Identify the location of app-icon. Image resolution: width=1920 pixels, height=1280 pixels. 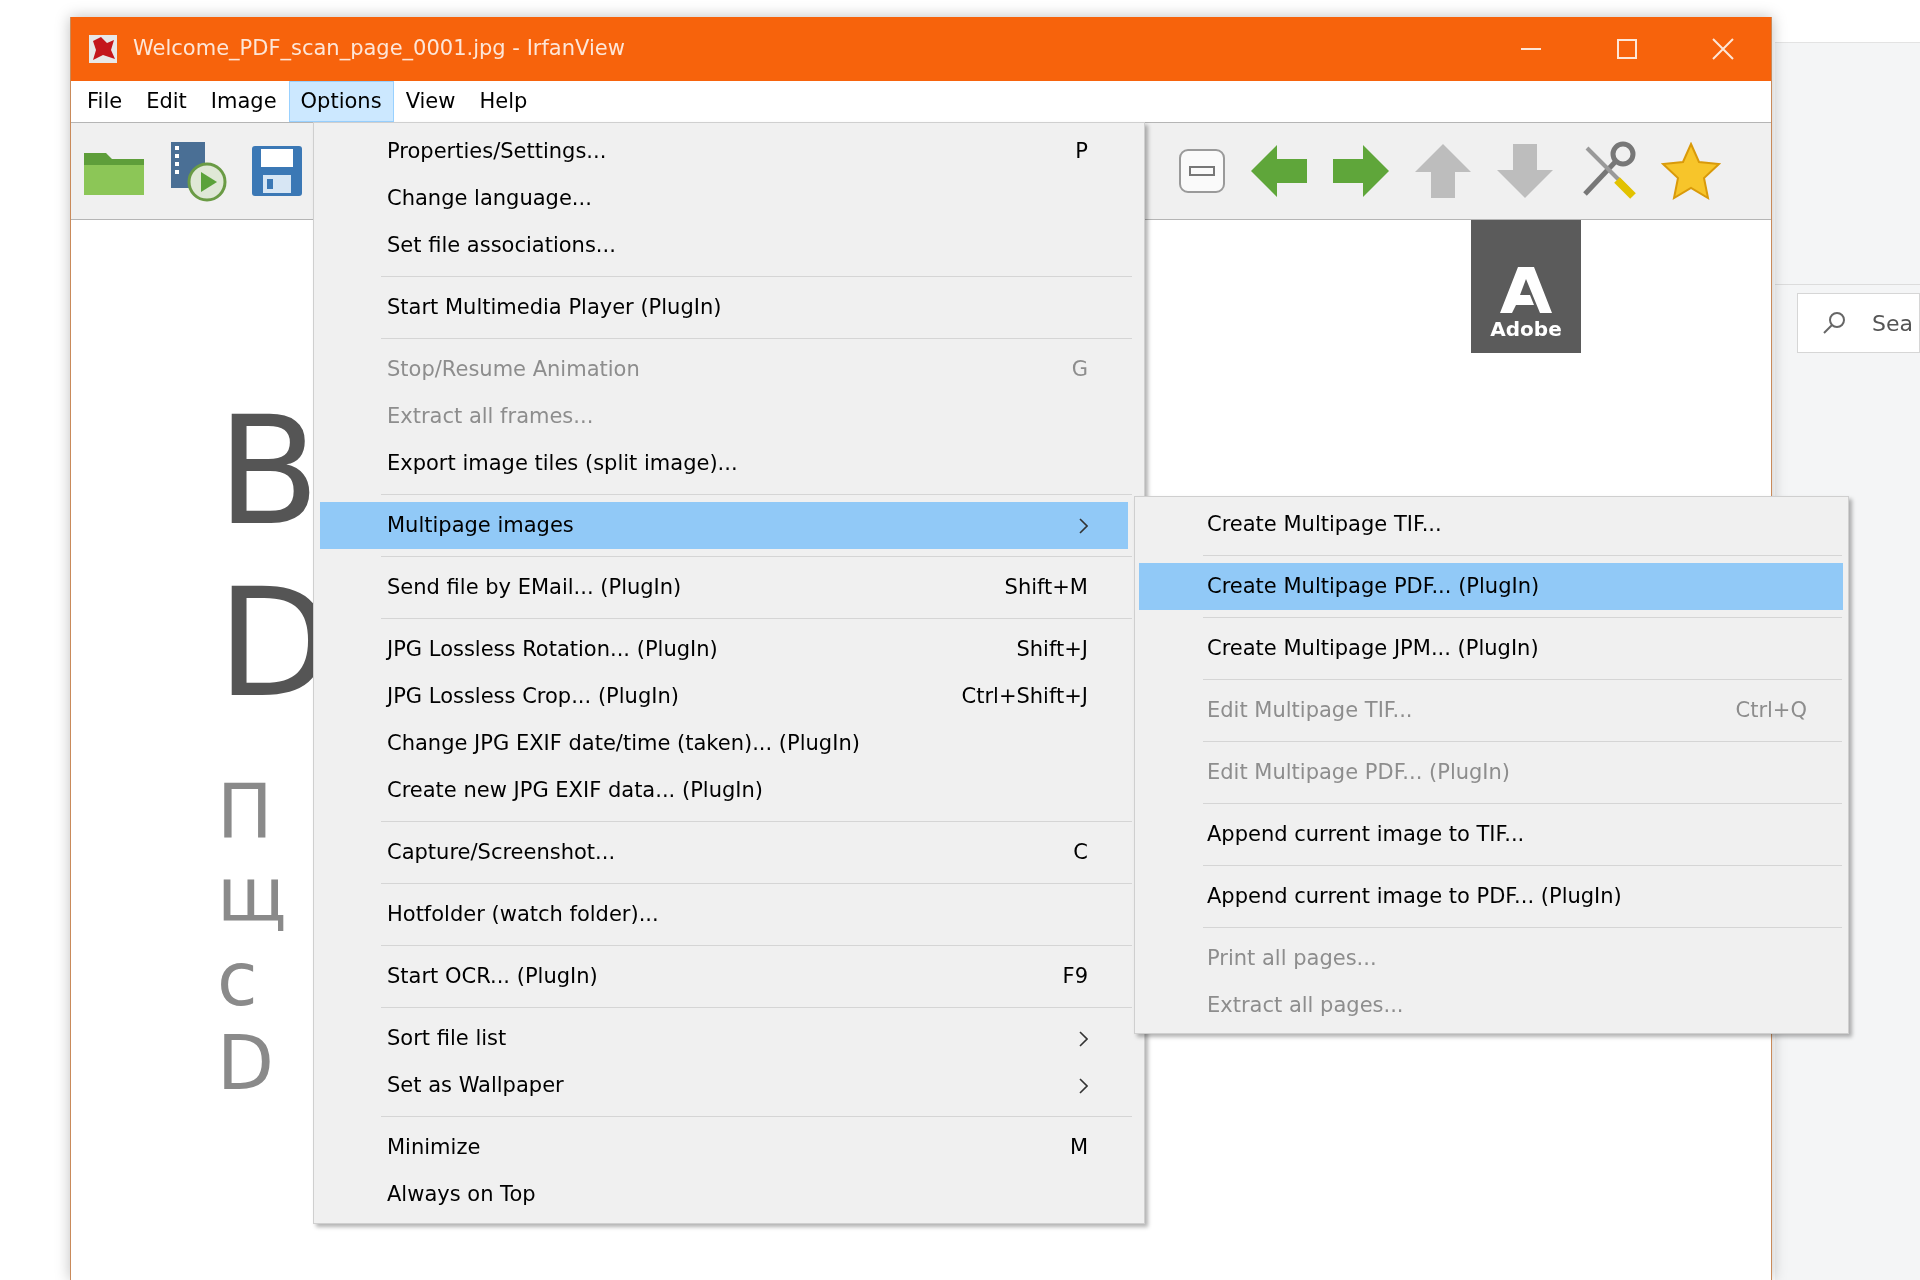
(103, 49).